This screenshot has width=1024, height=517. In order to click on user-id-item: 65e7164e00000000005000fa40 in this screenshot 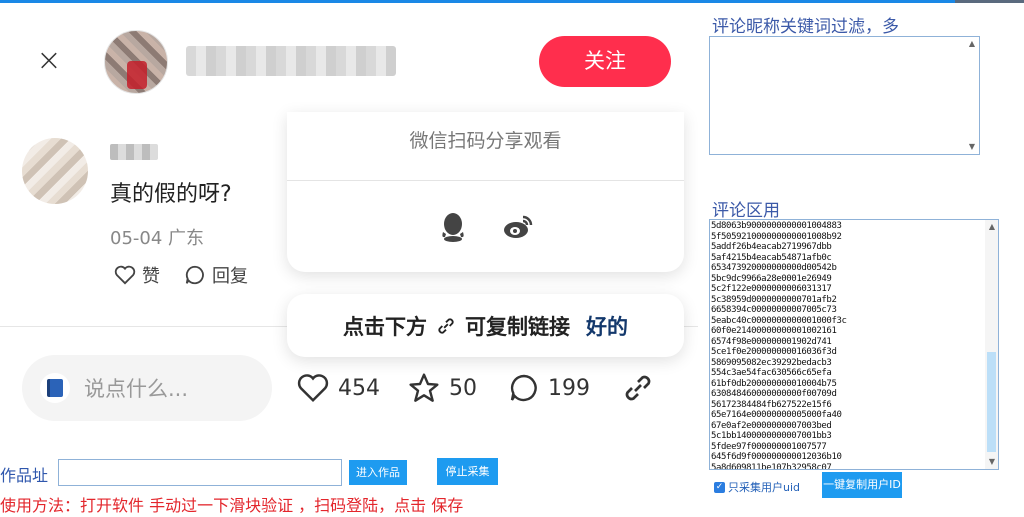, I will do `click(849, 415)`.